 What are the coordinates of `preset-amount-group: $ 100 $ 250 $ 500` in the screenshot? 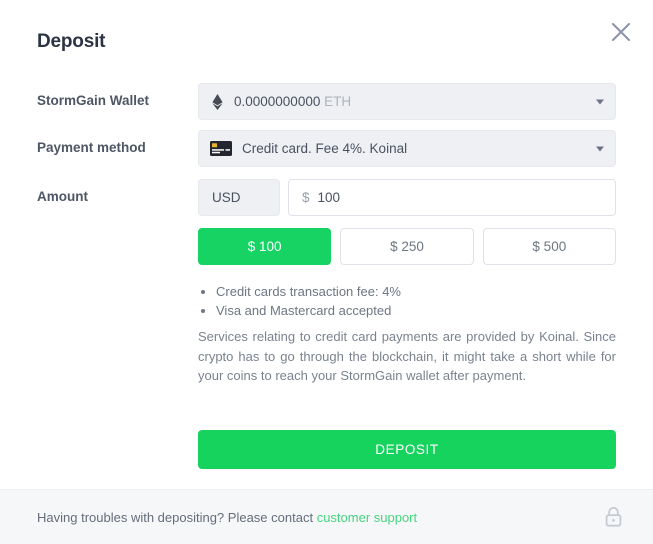 It's located at (407, 246).